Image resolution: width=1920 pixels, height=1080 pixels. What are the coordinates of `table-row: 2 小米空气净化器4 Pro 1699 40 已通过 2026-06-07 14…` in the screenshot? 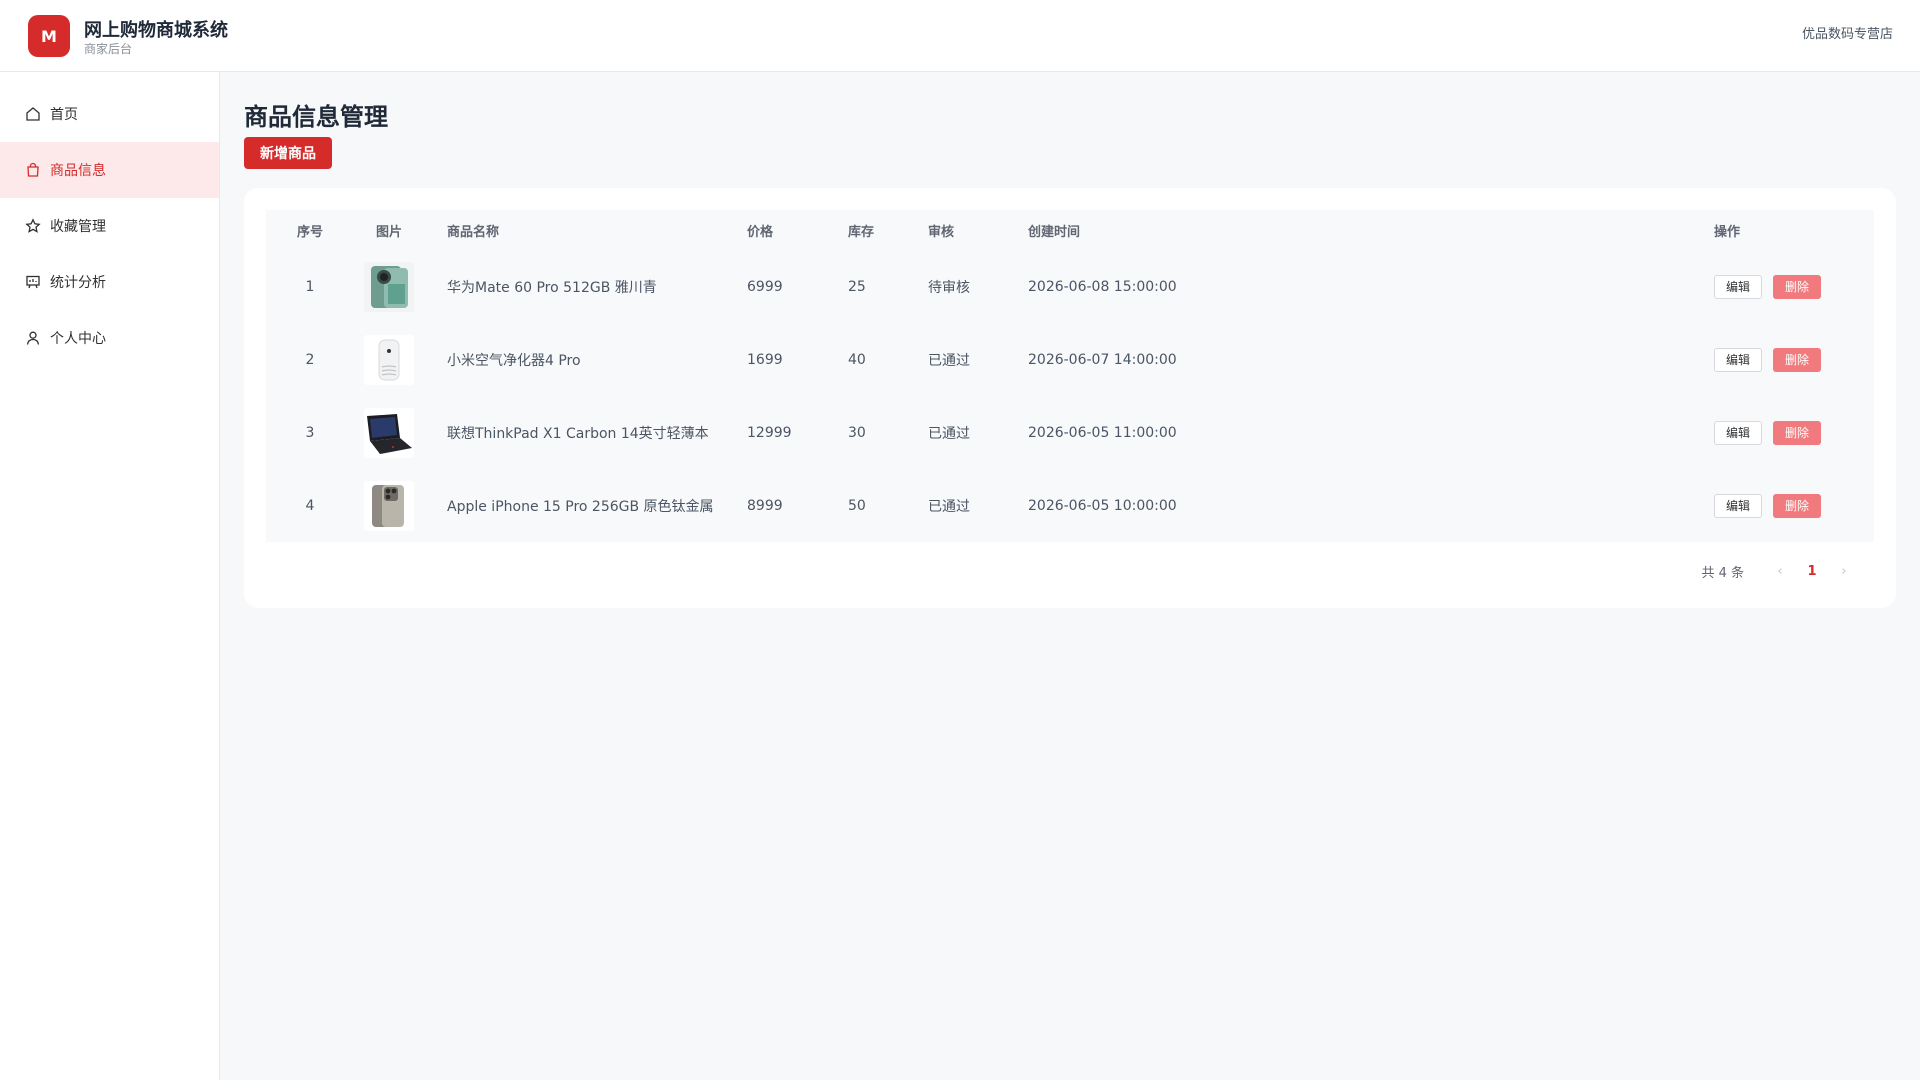 It's located at (1070, 359).